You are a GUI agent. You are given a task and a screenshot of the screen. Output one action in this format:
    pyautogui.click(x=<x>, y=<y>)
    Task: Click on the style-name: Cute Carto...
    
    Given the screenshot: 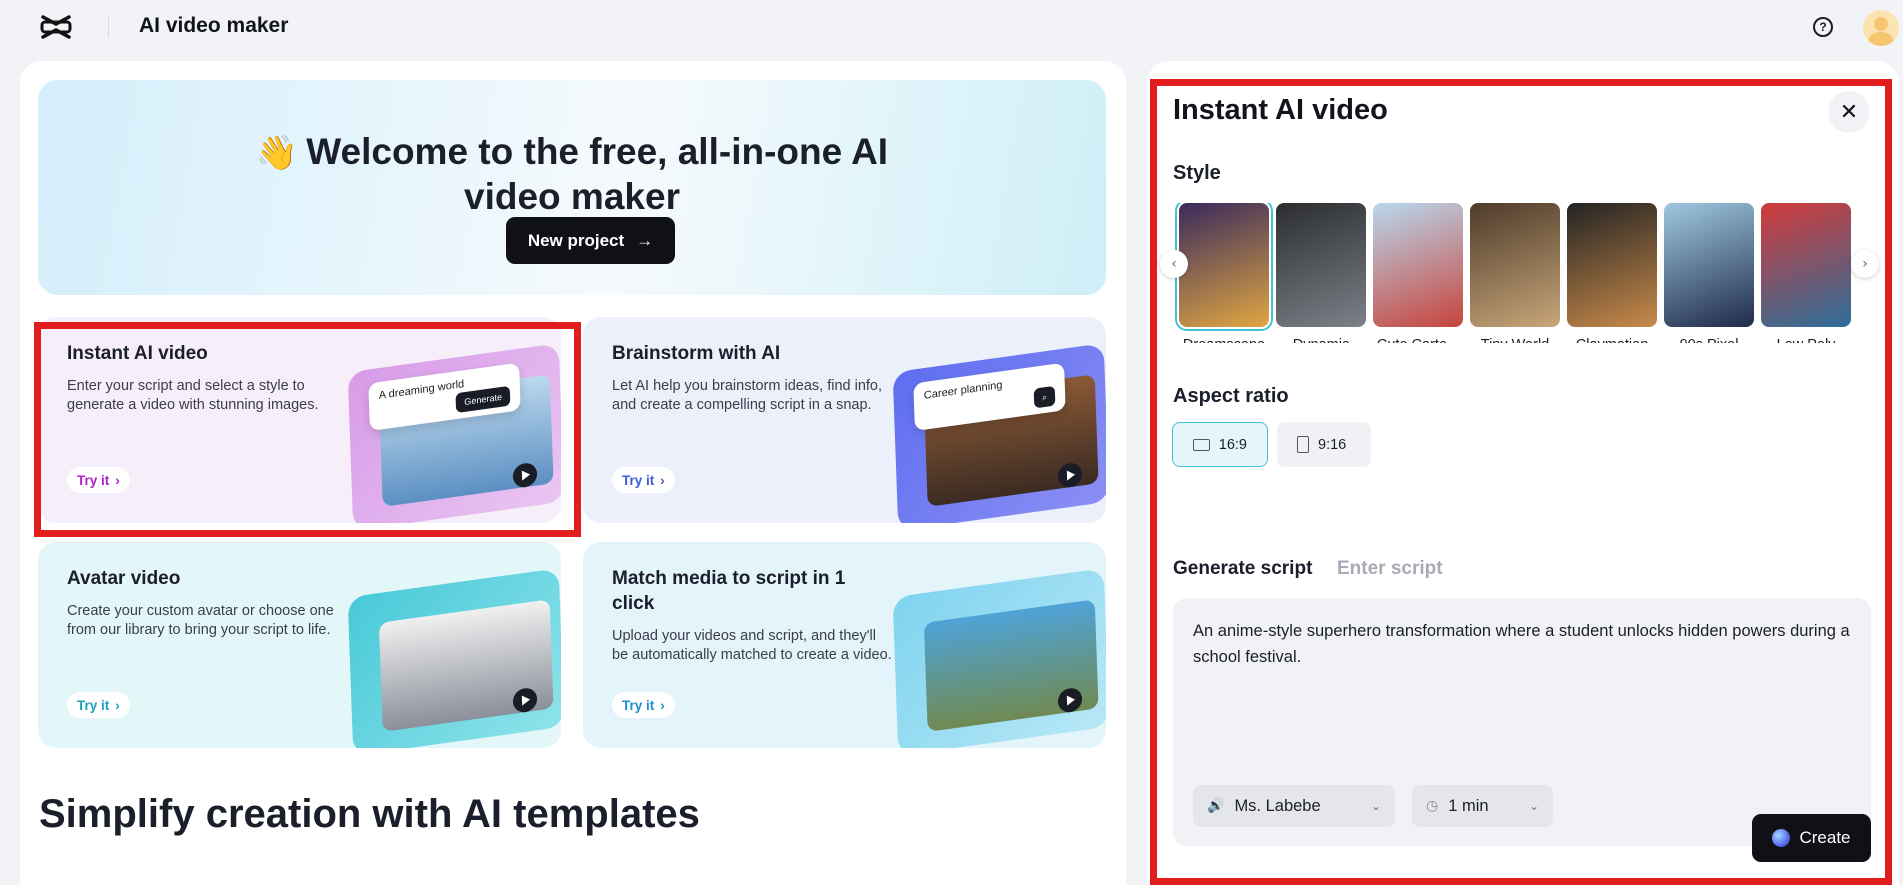 What is the action you would take?
    pyautogui.click(x=1418, y=340)
    